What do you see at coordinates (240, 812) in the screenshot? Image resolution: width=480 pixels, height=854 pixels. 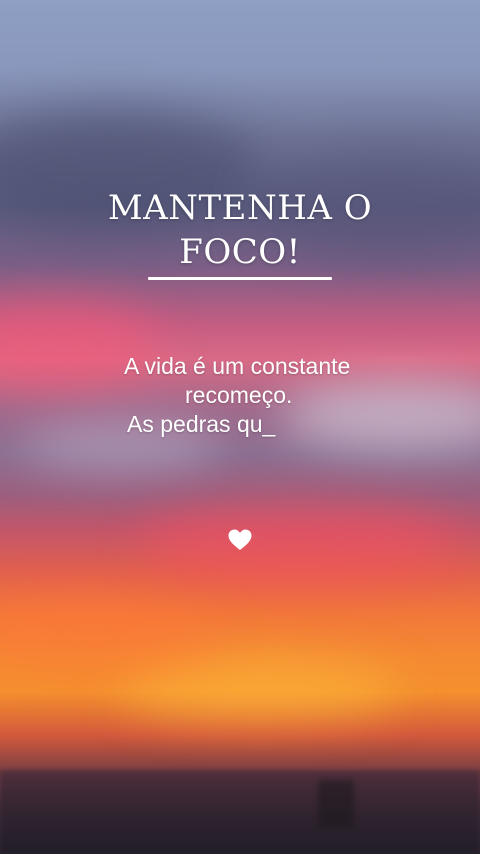 I see `horizon-ground` at bounding box center [240, 812].